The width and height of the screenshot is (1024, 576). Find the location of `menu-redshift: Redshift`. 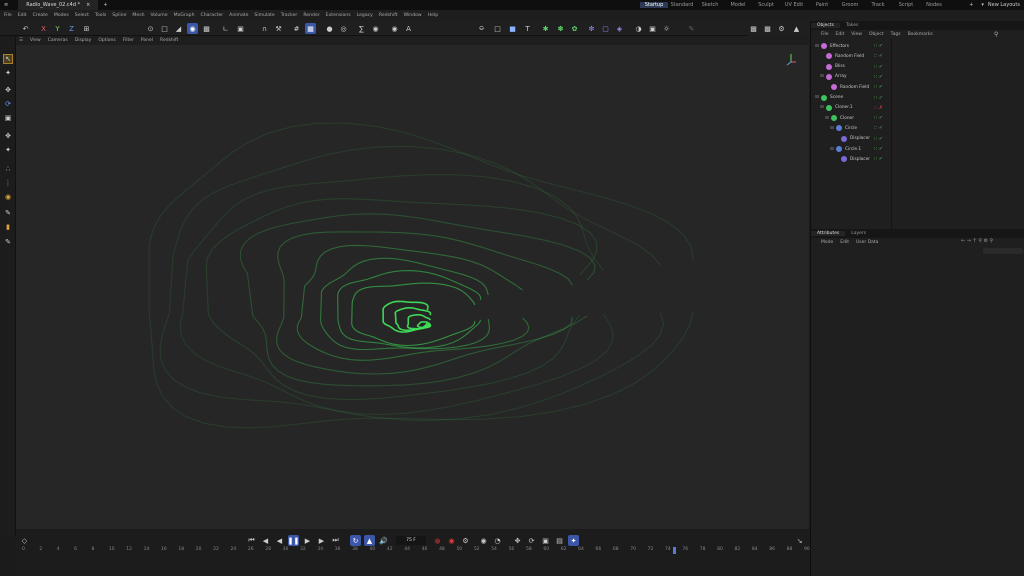

menu-redshift: Redshift is located at coordinates (388, 15).